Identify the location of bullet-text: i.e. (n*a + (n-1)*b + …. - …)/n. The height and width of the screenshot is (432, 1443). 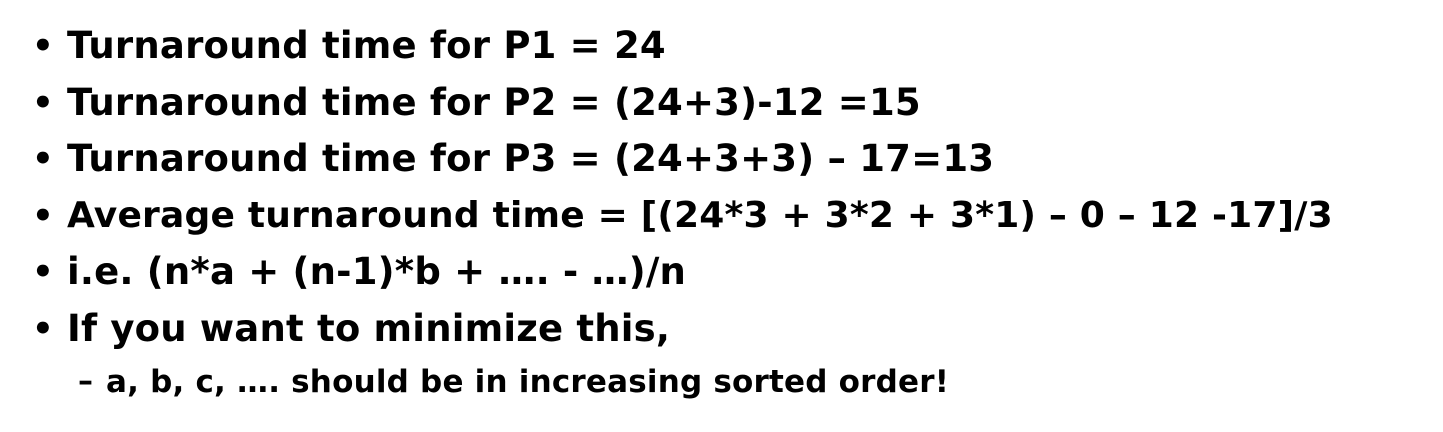
(377, 271).